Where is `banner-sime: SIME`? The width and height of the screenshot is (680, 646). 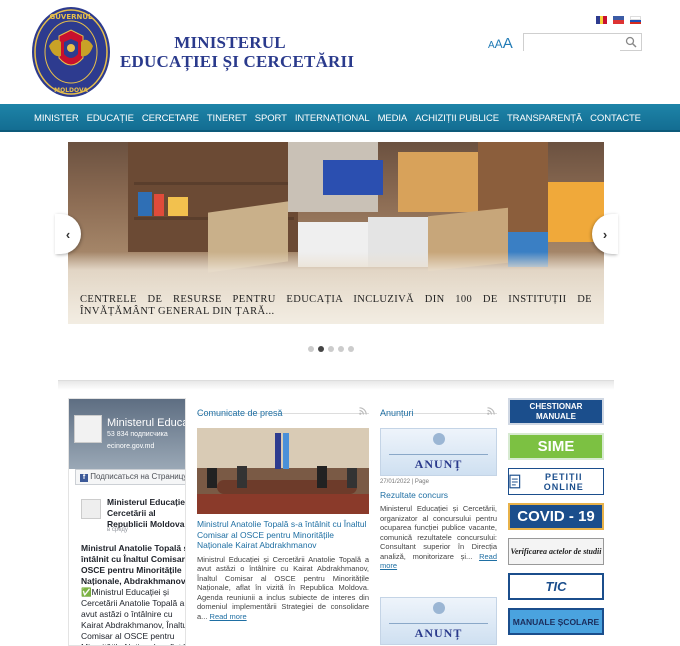 banner-sime: SIME is located at coordinates (556, 446).